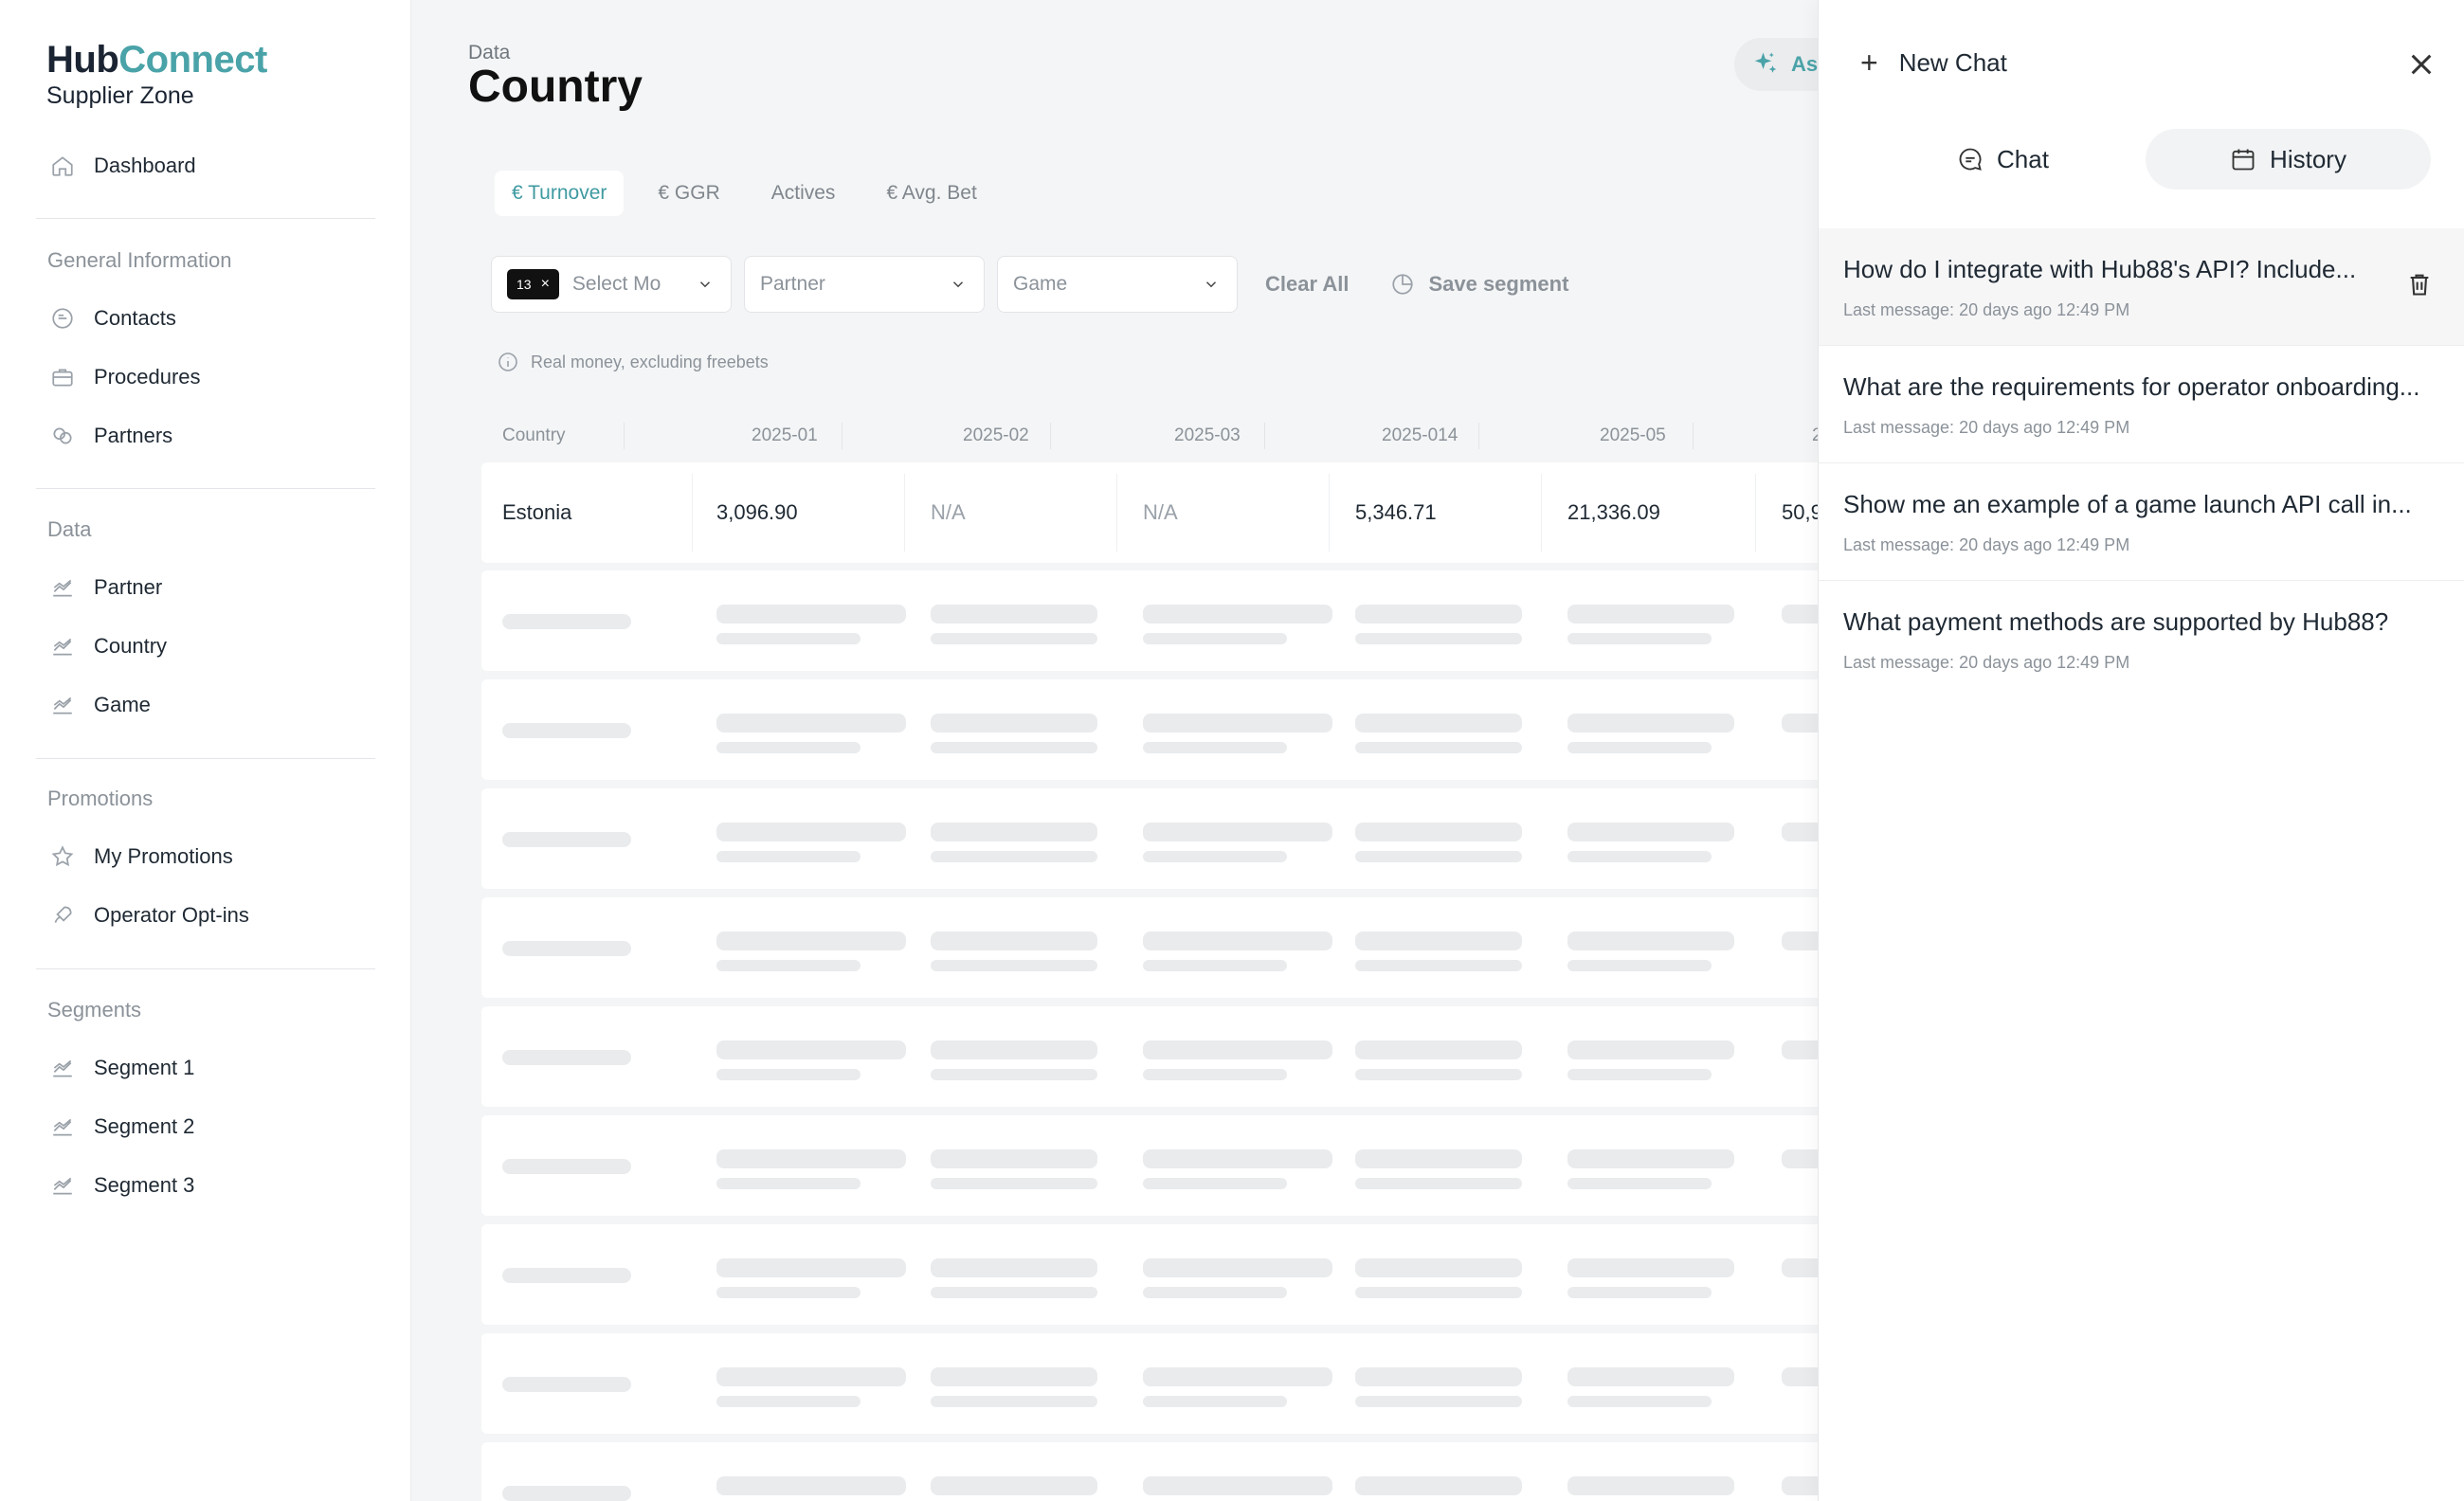 Image resolution: width=2464 pixels, height=1501 pixels. I want to click on new-chat-button: + New Chat, so click(1934, 62).